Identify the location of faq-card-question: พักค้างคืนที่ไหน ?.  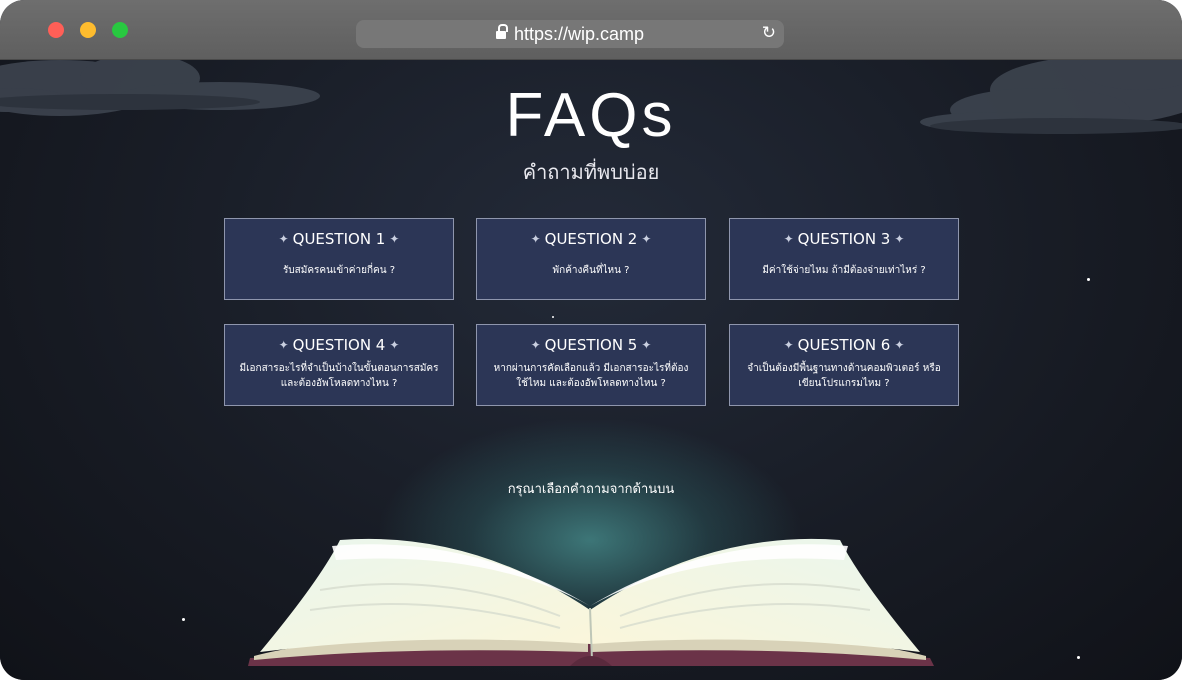
(591, 270).